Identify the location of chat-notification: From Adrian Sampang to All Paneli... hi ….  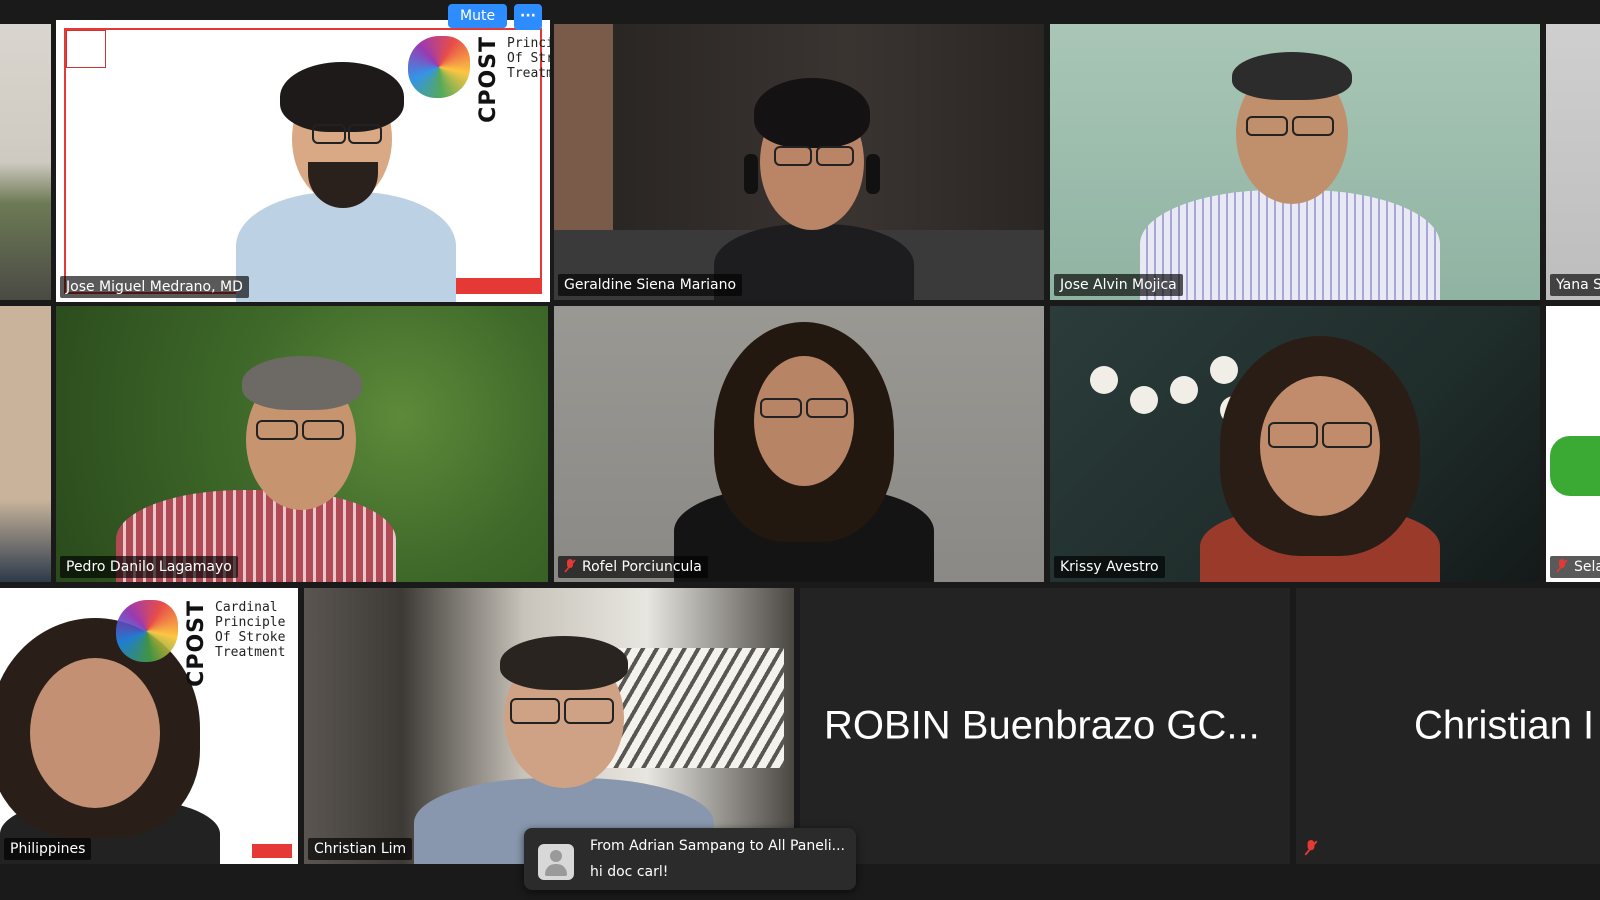
(690, 859).